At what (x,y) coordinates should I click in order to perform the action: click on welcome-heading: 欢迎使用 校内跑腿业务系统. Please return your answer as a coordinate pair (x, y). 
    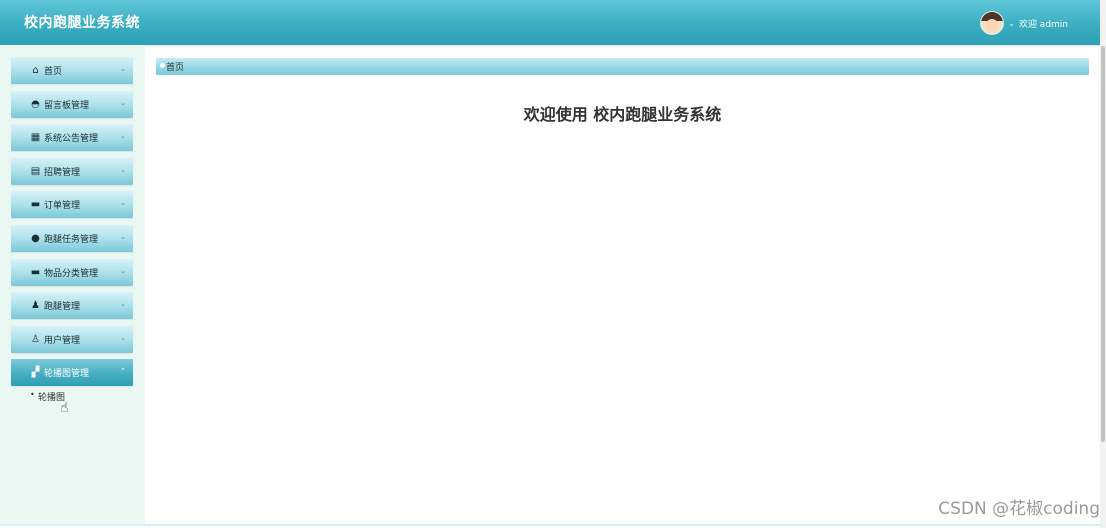
    Looking at the image, I should click on (622, 114).